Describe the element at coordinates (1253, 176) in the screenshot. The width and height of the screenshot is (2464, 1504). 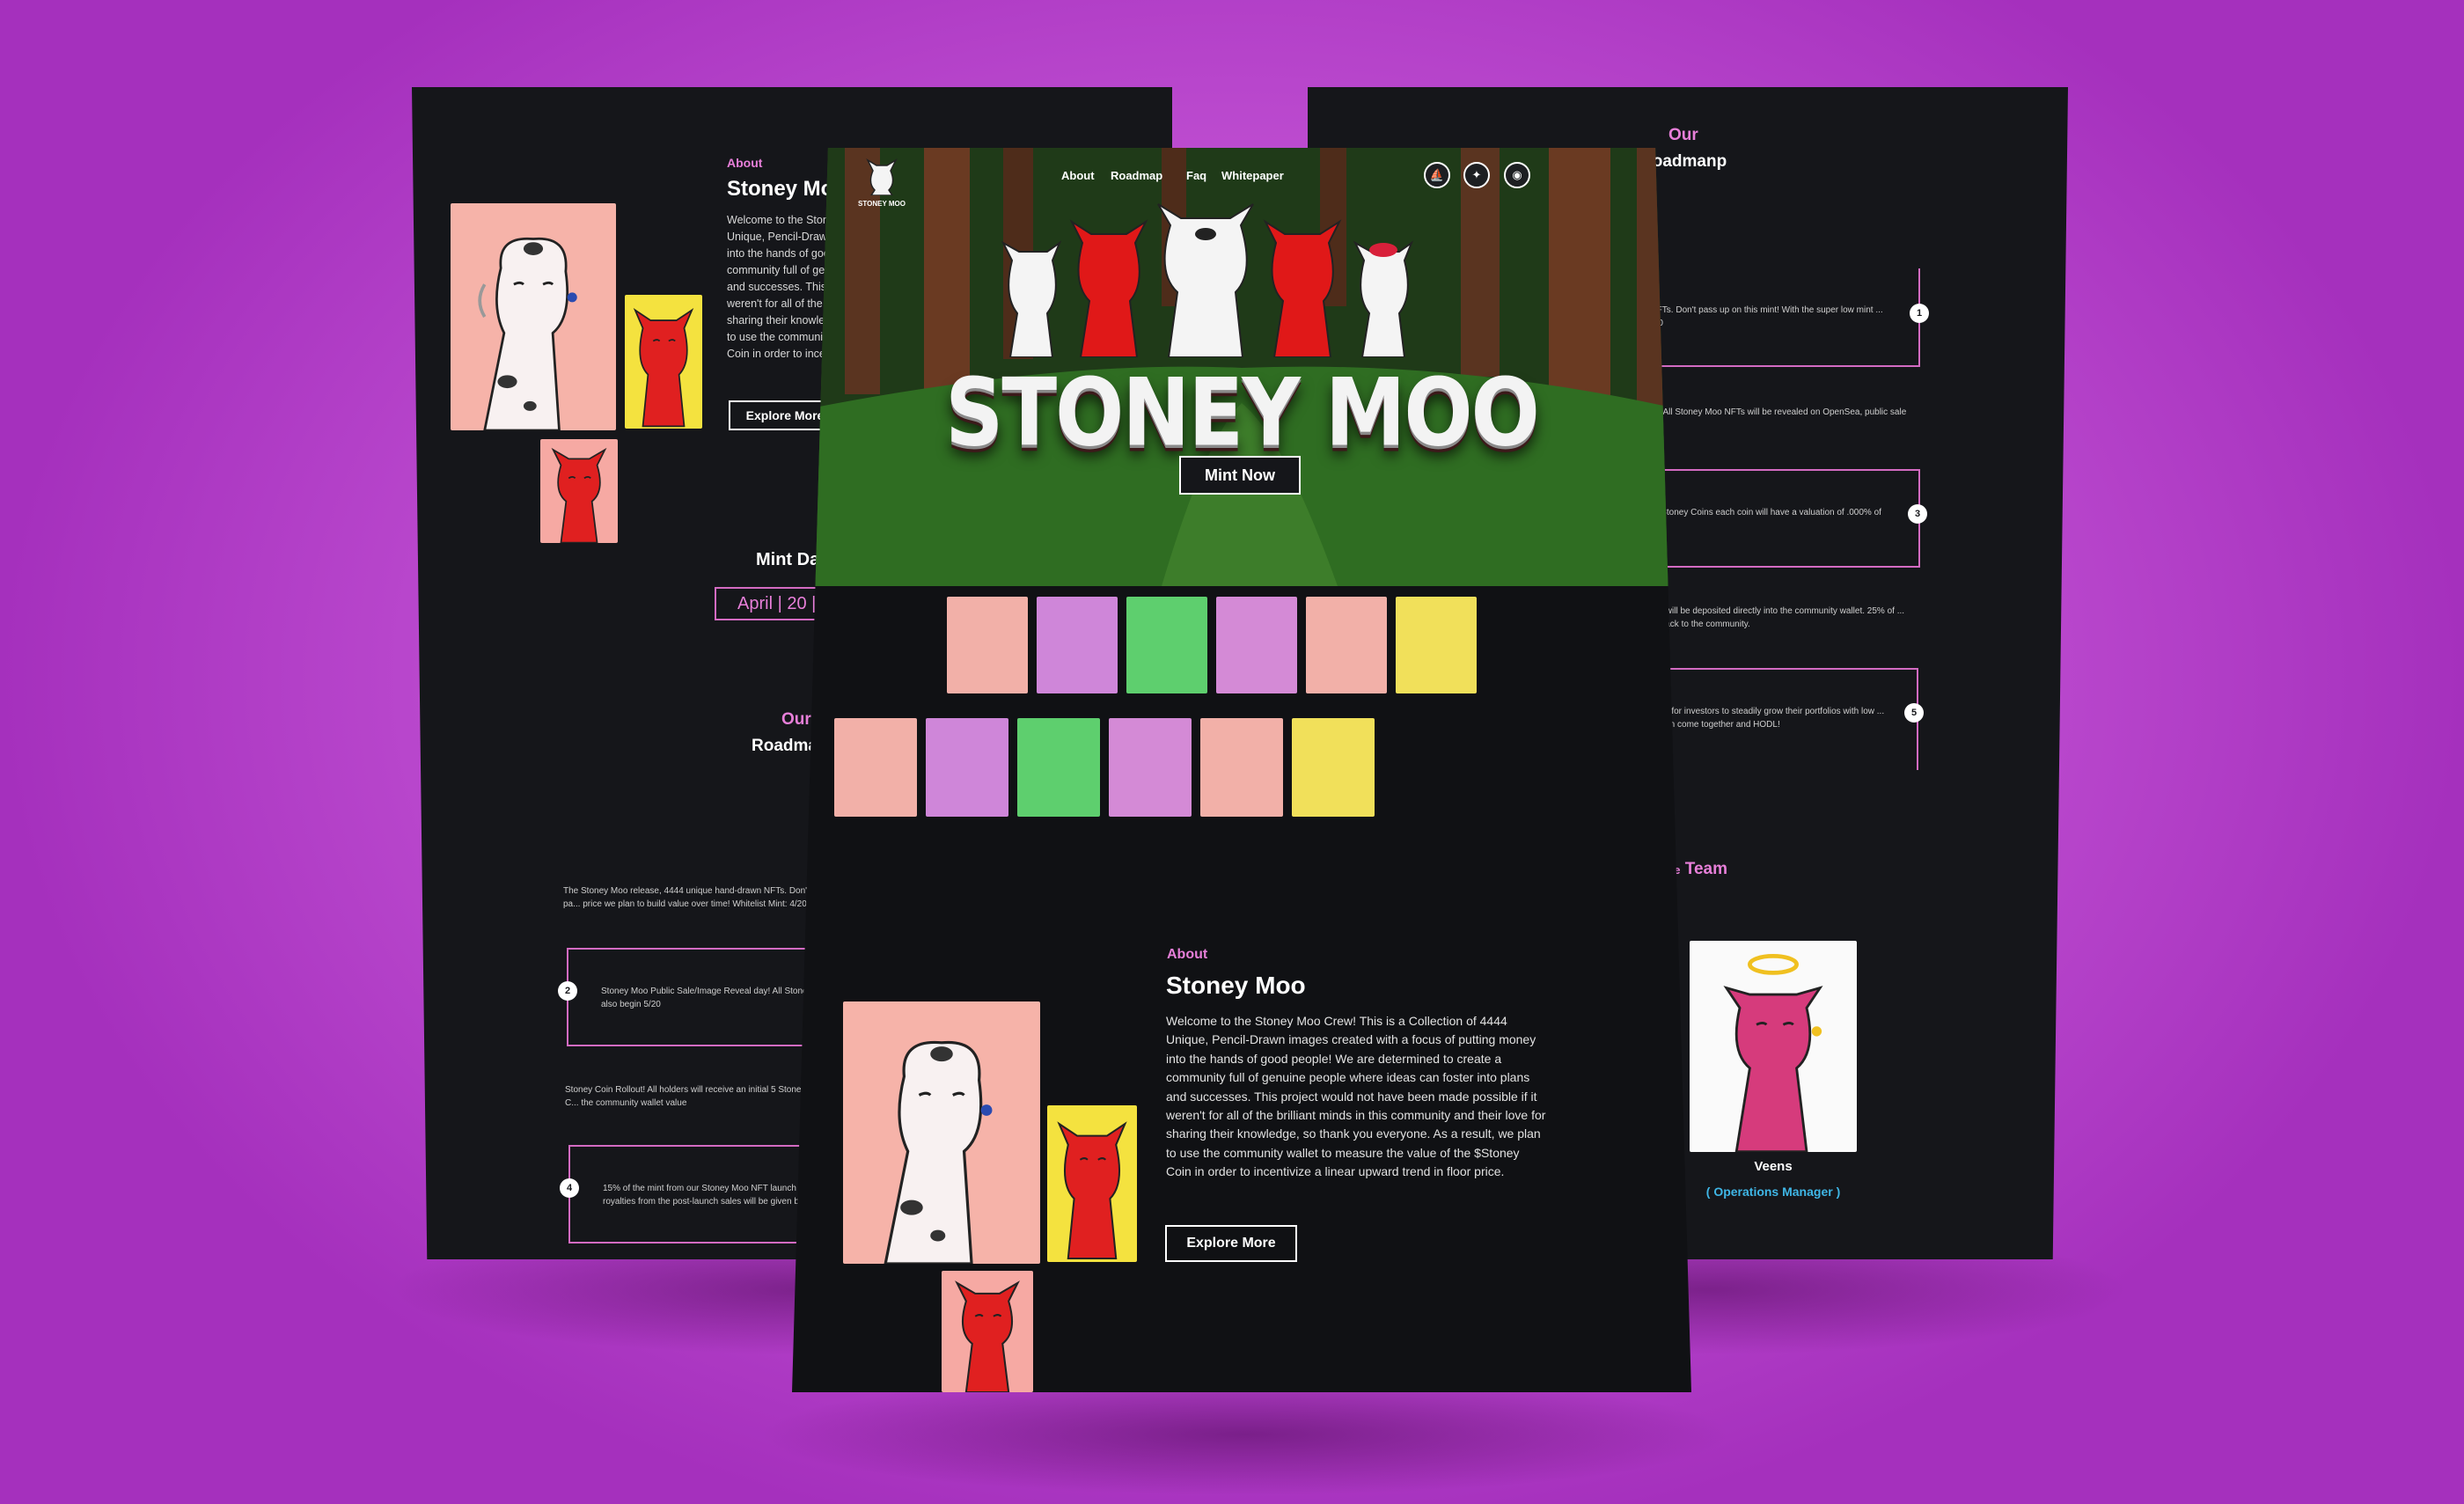
I see `nav-whitepaper: Whitepaper` at that location.